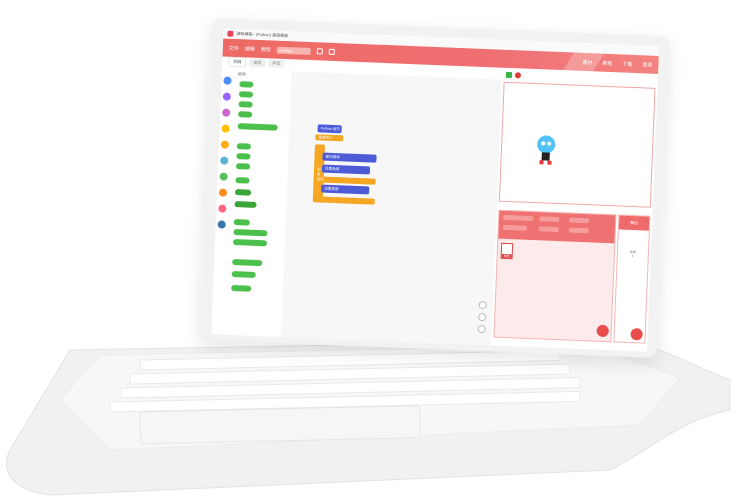  What do you see at coordinates (227, 80) in the screenshot?
I see `category-motion-icon` at bounding box center [227, 80].